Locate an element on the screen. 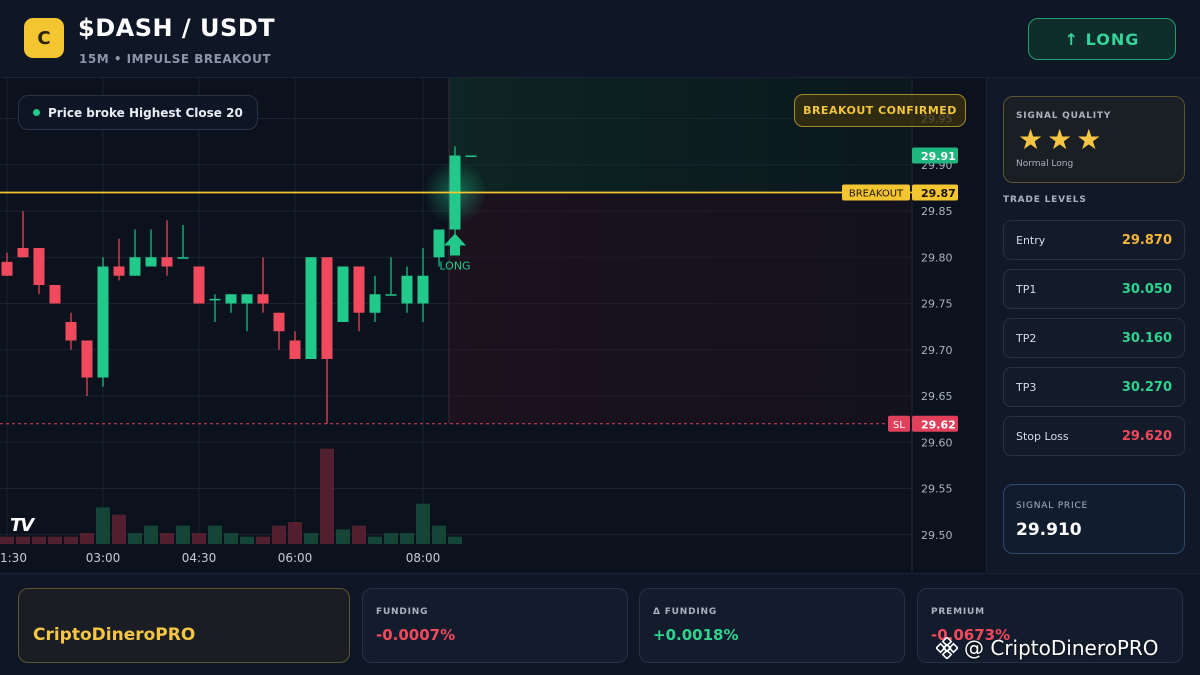  signal-quality-sub: Normal Long is located at coordinates (1045, 164).